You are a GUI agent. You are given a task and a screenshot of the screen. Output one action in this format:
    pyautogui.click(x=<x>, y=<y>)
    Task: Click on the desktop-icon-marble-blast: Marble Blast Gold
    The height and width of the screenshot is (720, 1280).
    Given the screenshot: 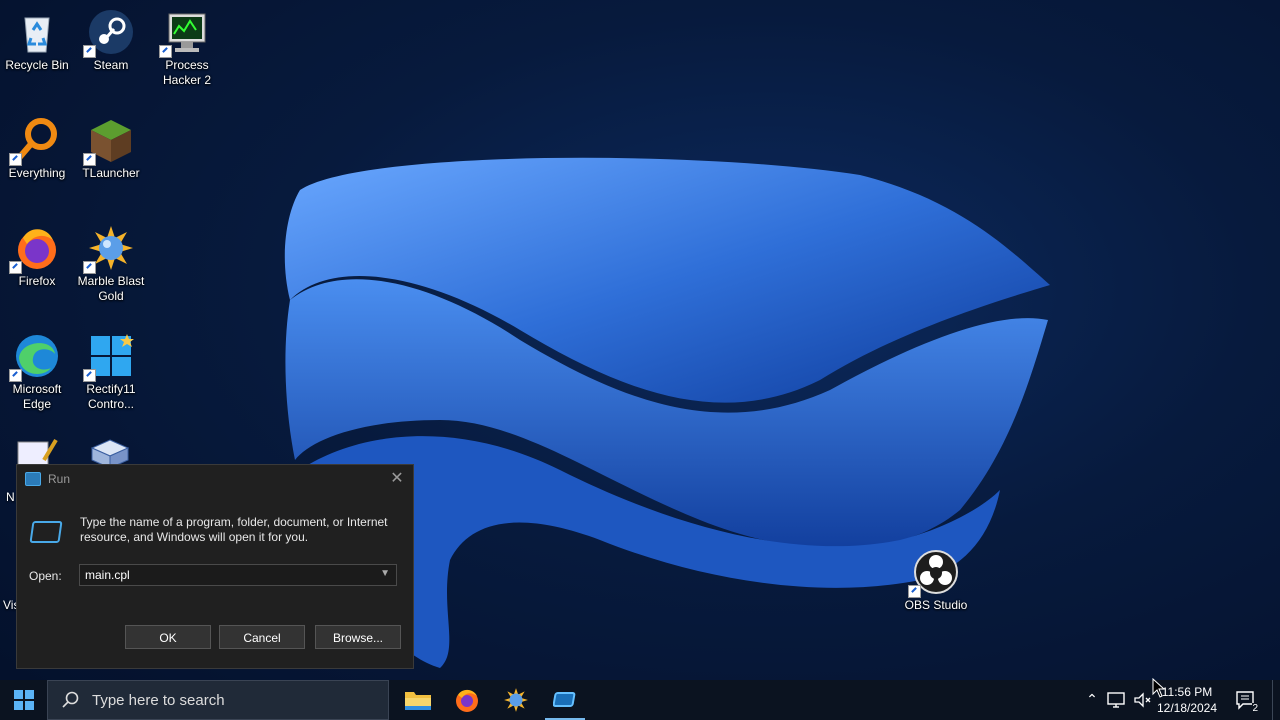 What is the action you would take?
    pyautogui.click(x=111, y=260)
    